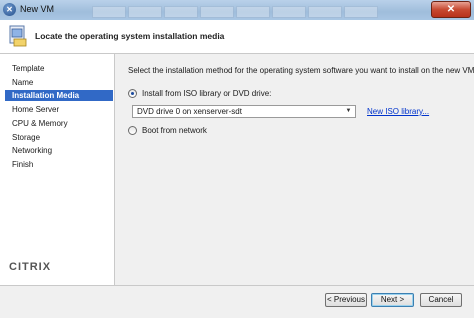 The width and height of the screenshot is (474, 318). I want to click on network-option-label: Boot from network, so click(174, 130).